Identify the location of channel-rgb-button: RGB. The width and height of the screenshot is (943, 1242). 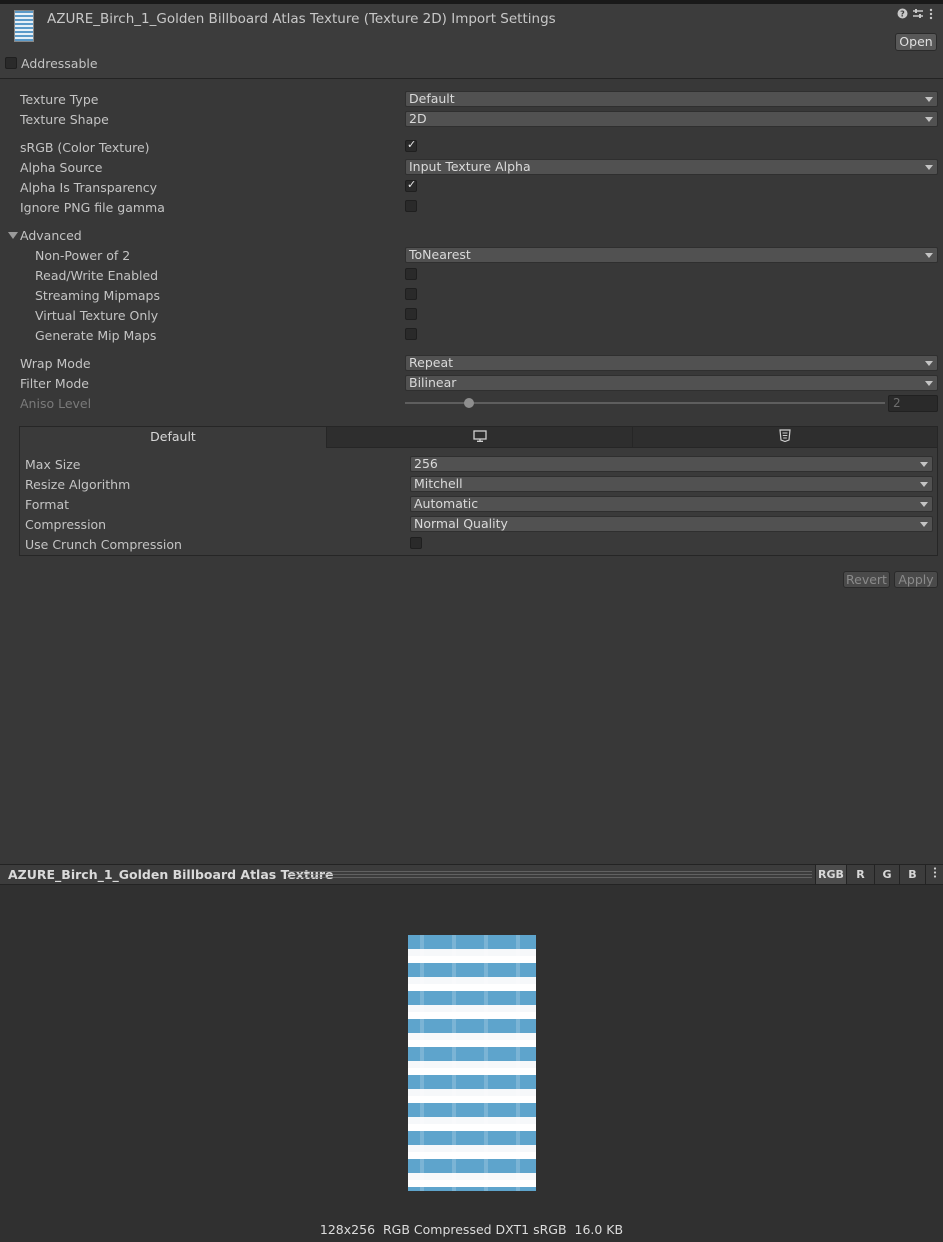
(830, 874).